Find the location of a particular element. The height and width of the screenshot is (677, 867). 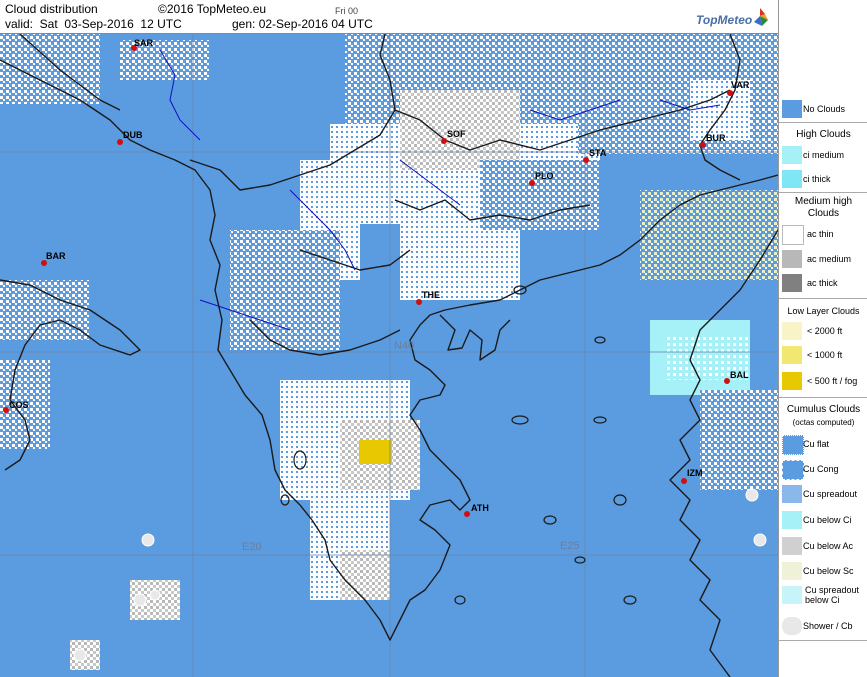

legend-lt2000: < 2000 ft is located at coordinates (823, 331).